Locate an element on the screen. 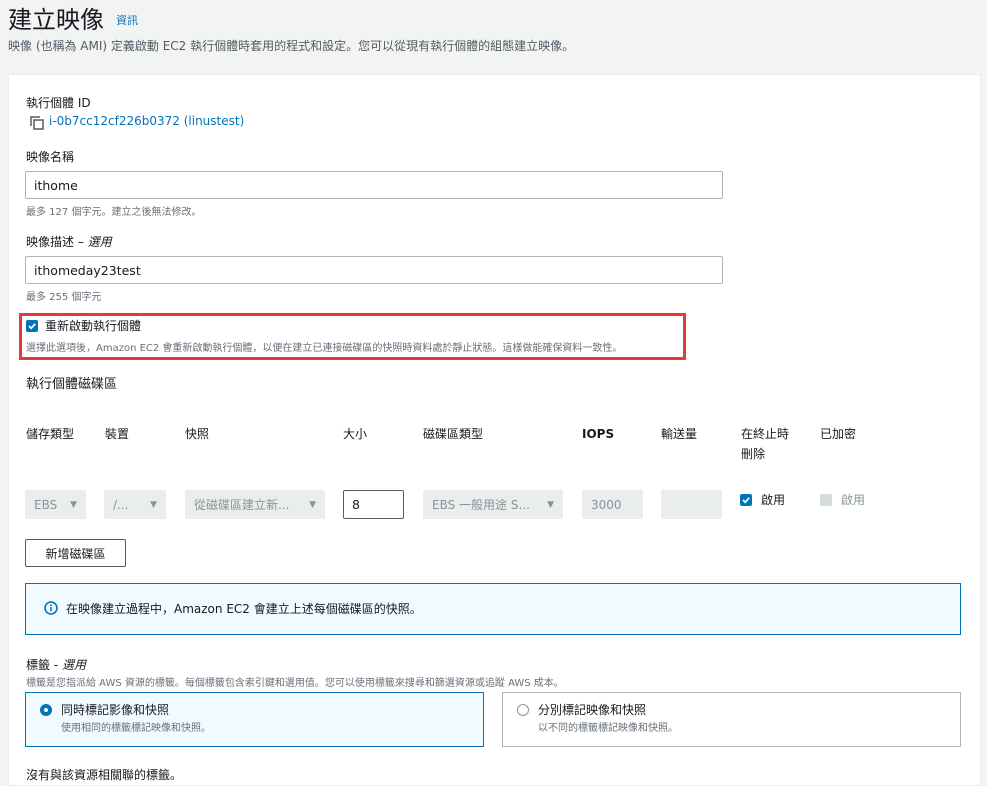 This screenshot has height=786, width=987. no-tags-message: 沒有與該資源相關聯的標籤。 is located at coordinates (104, 775).